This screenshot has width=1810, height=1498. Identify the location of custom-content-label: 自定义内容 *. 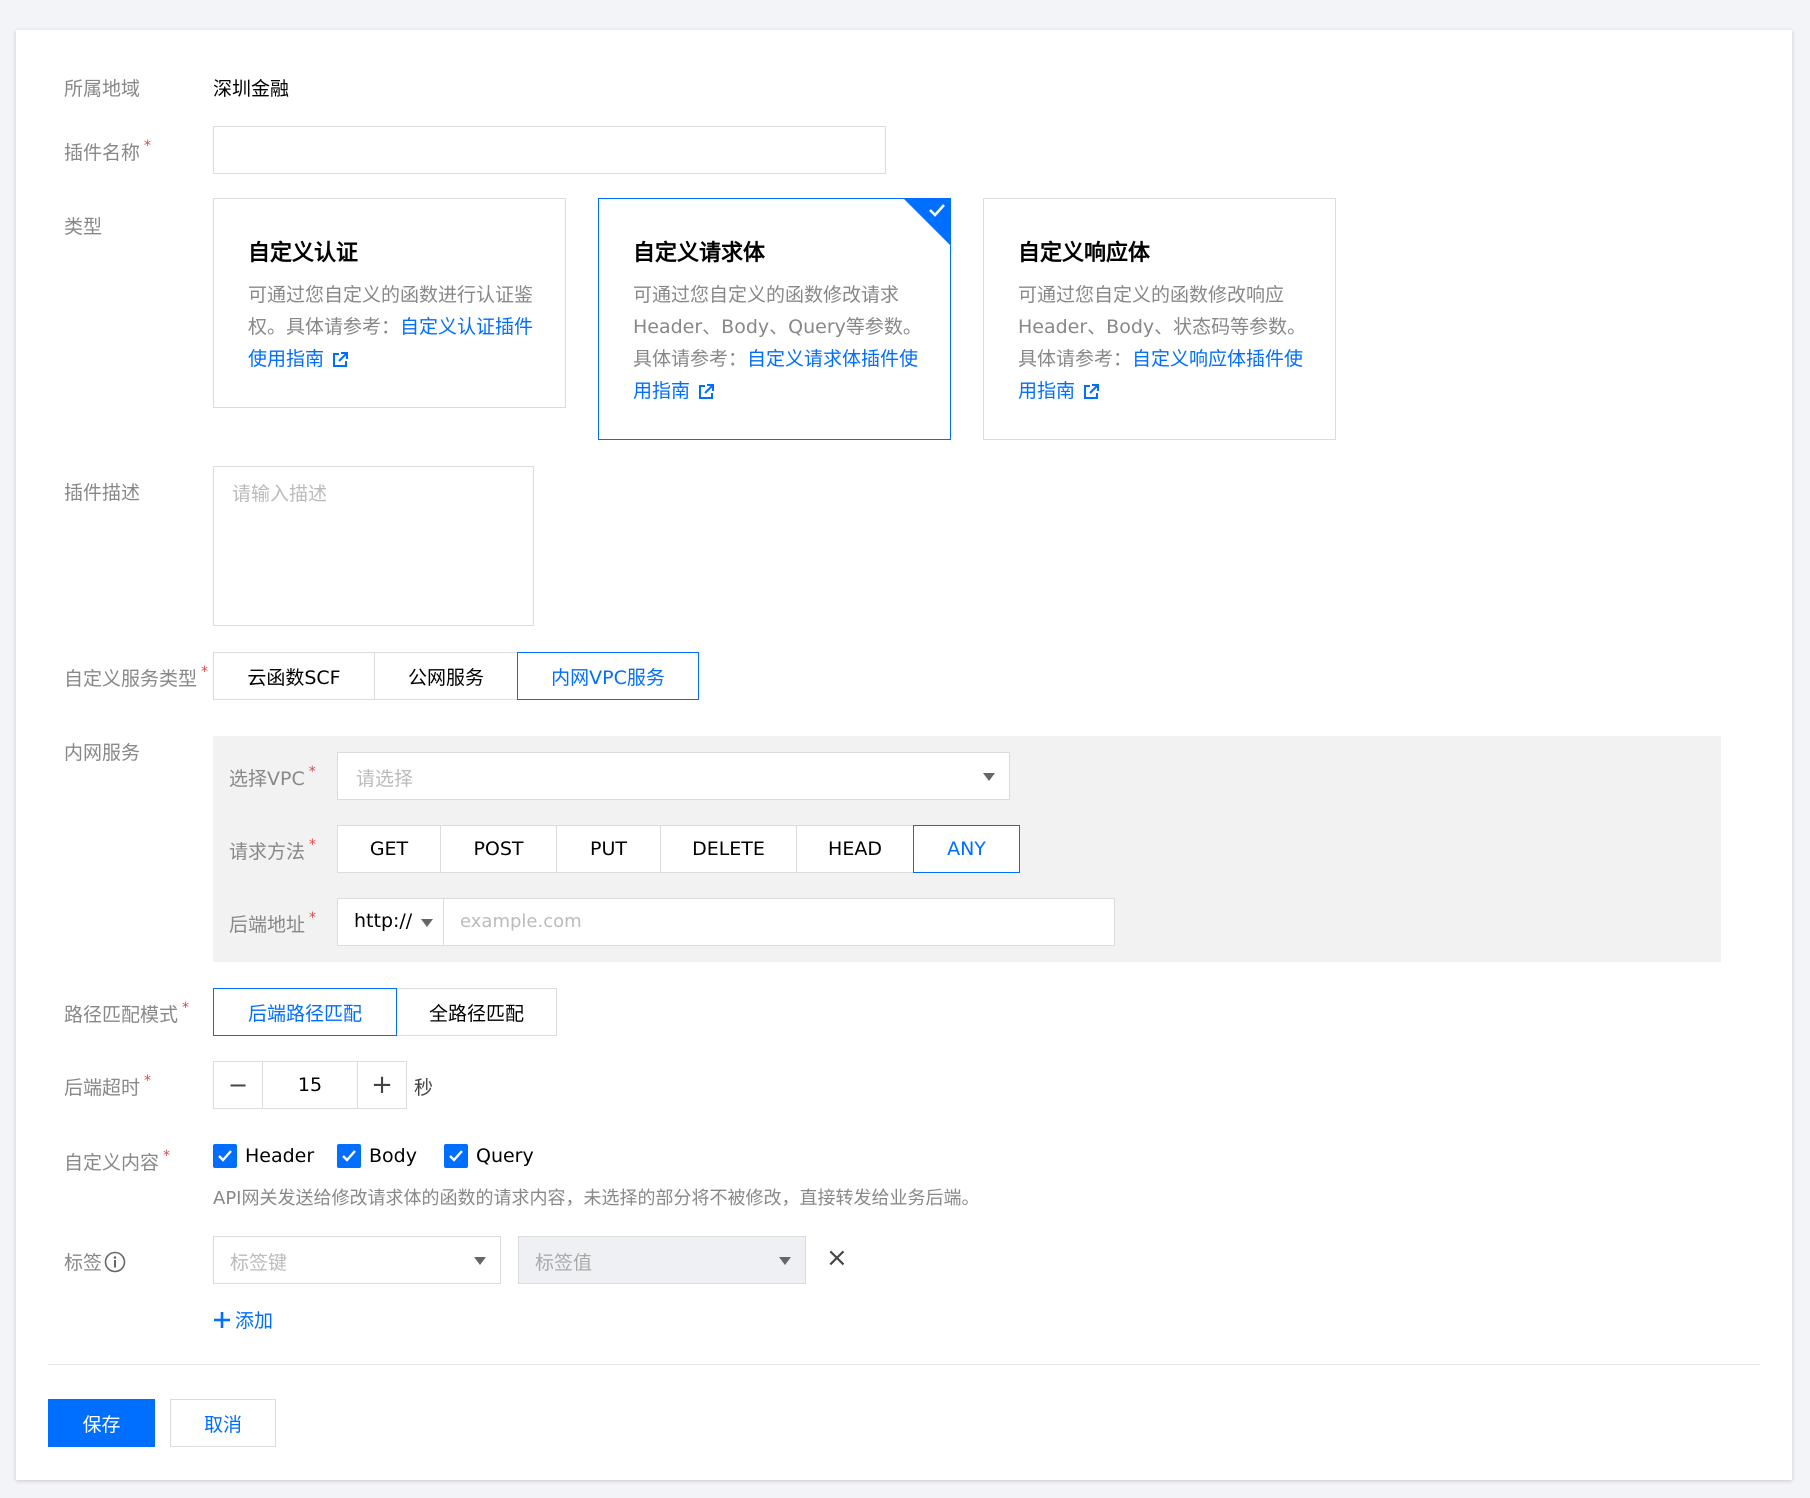
(117, 1161).